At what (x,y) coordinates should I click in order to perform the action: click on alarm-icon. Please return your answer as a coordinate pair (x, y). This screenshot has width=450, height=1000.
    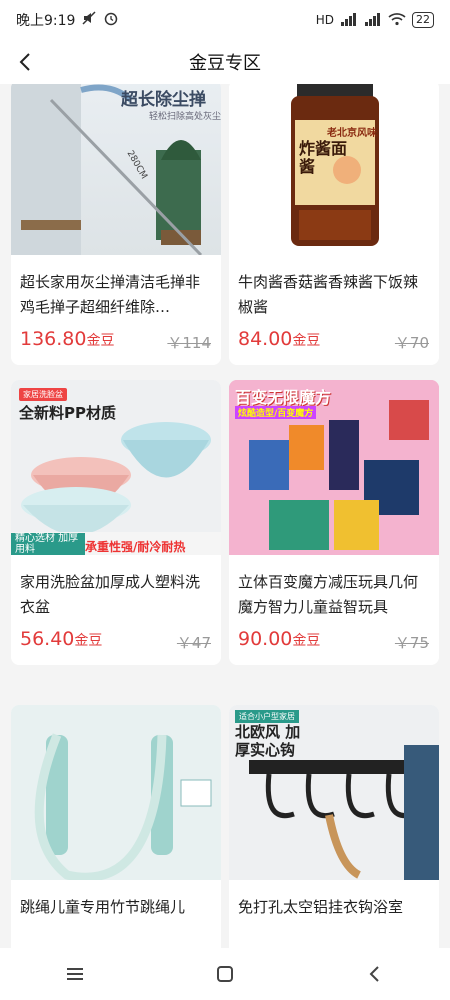
    Looking at the image, I should click on (111, 20).